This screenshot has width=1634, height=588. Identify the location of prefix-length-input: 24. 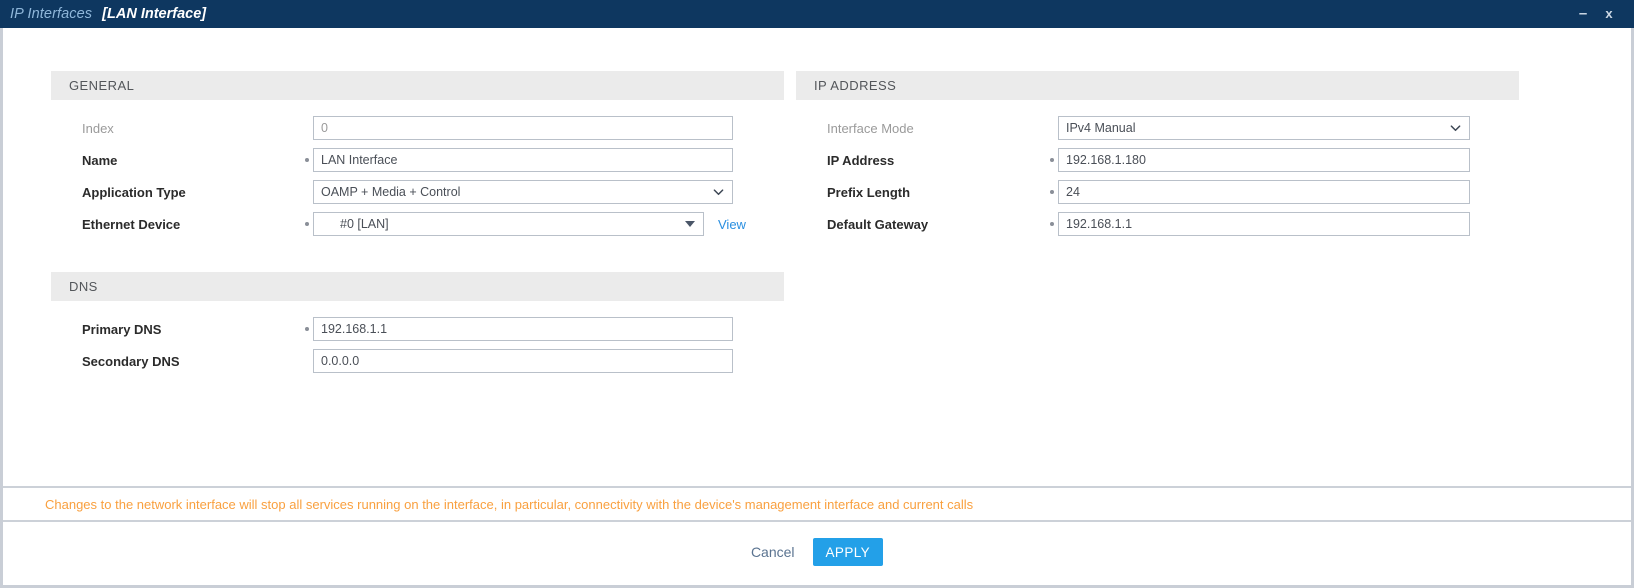
(1264, 192).